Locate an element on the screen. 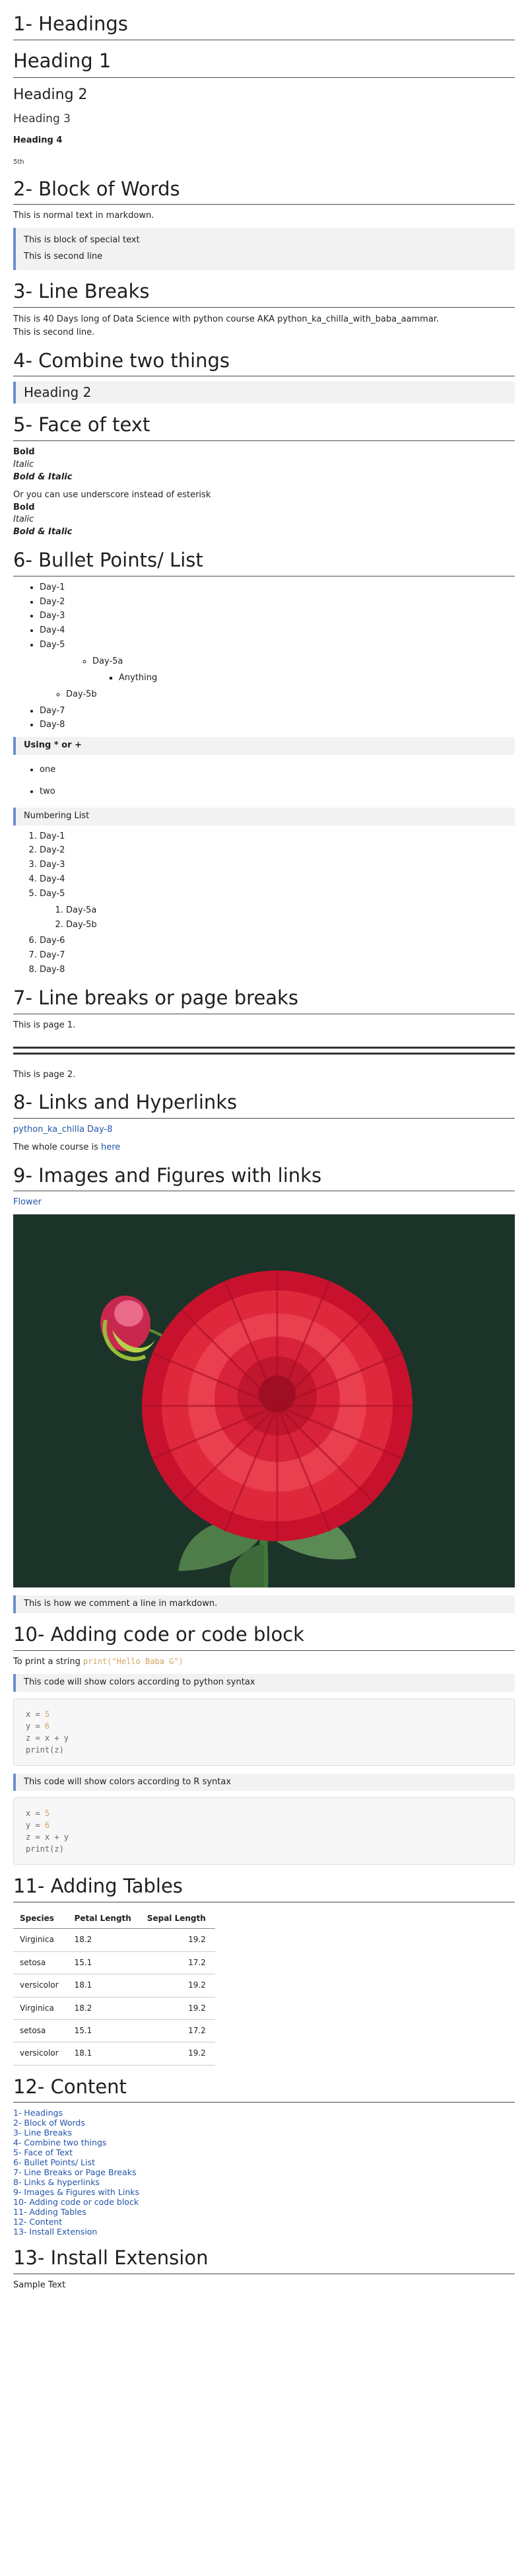 The width and height of the screenshot is (528, 2576). page-text: This is page 1. is located at coordinates (44, 1025).